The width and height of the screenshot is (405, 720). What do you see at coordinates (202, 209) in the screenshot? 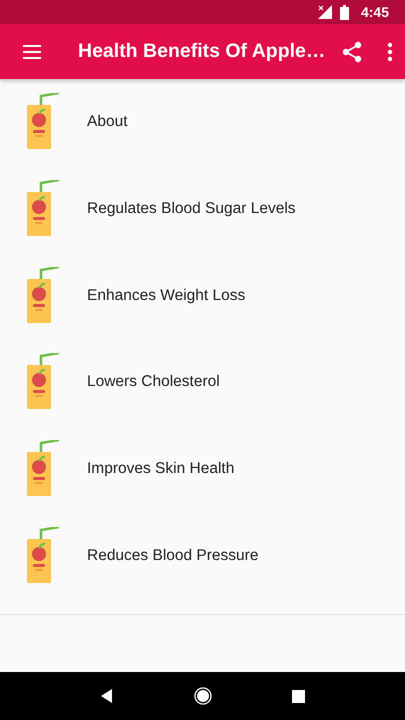
I see `list-item: Regulates Blood Sugar Levels` at bounding box center [202, 209].